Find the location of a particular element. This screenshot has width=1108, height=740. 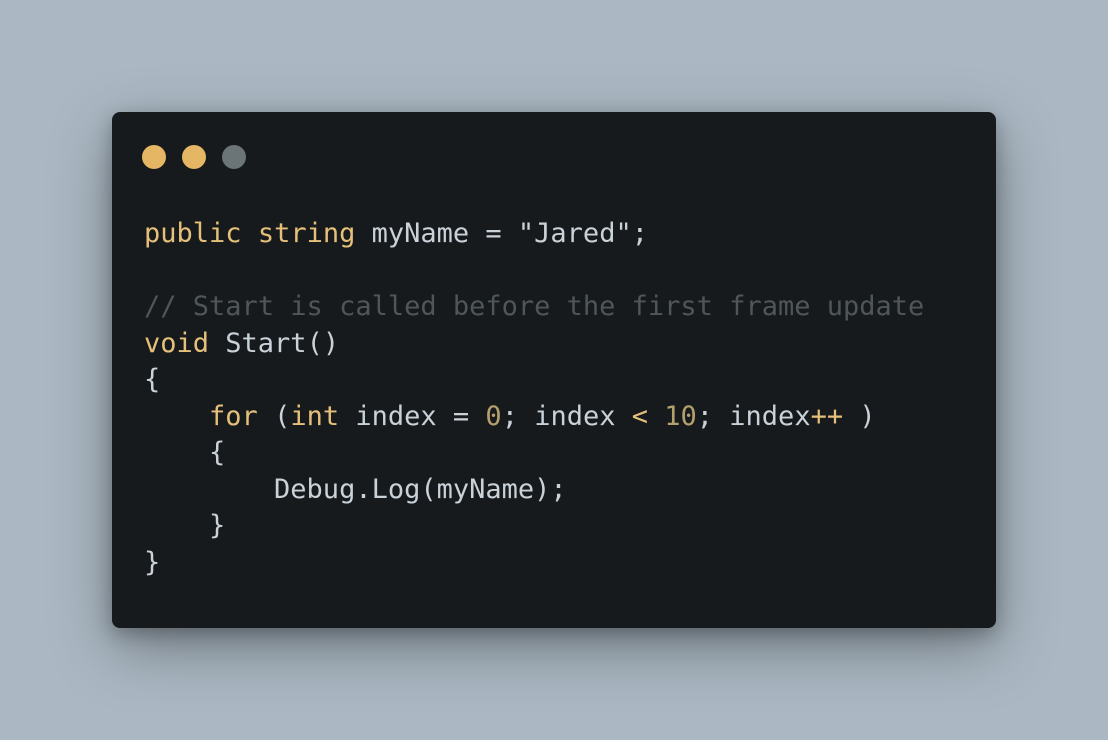

code-line: void Start() is located at coordinates (534, 344).